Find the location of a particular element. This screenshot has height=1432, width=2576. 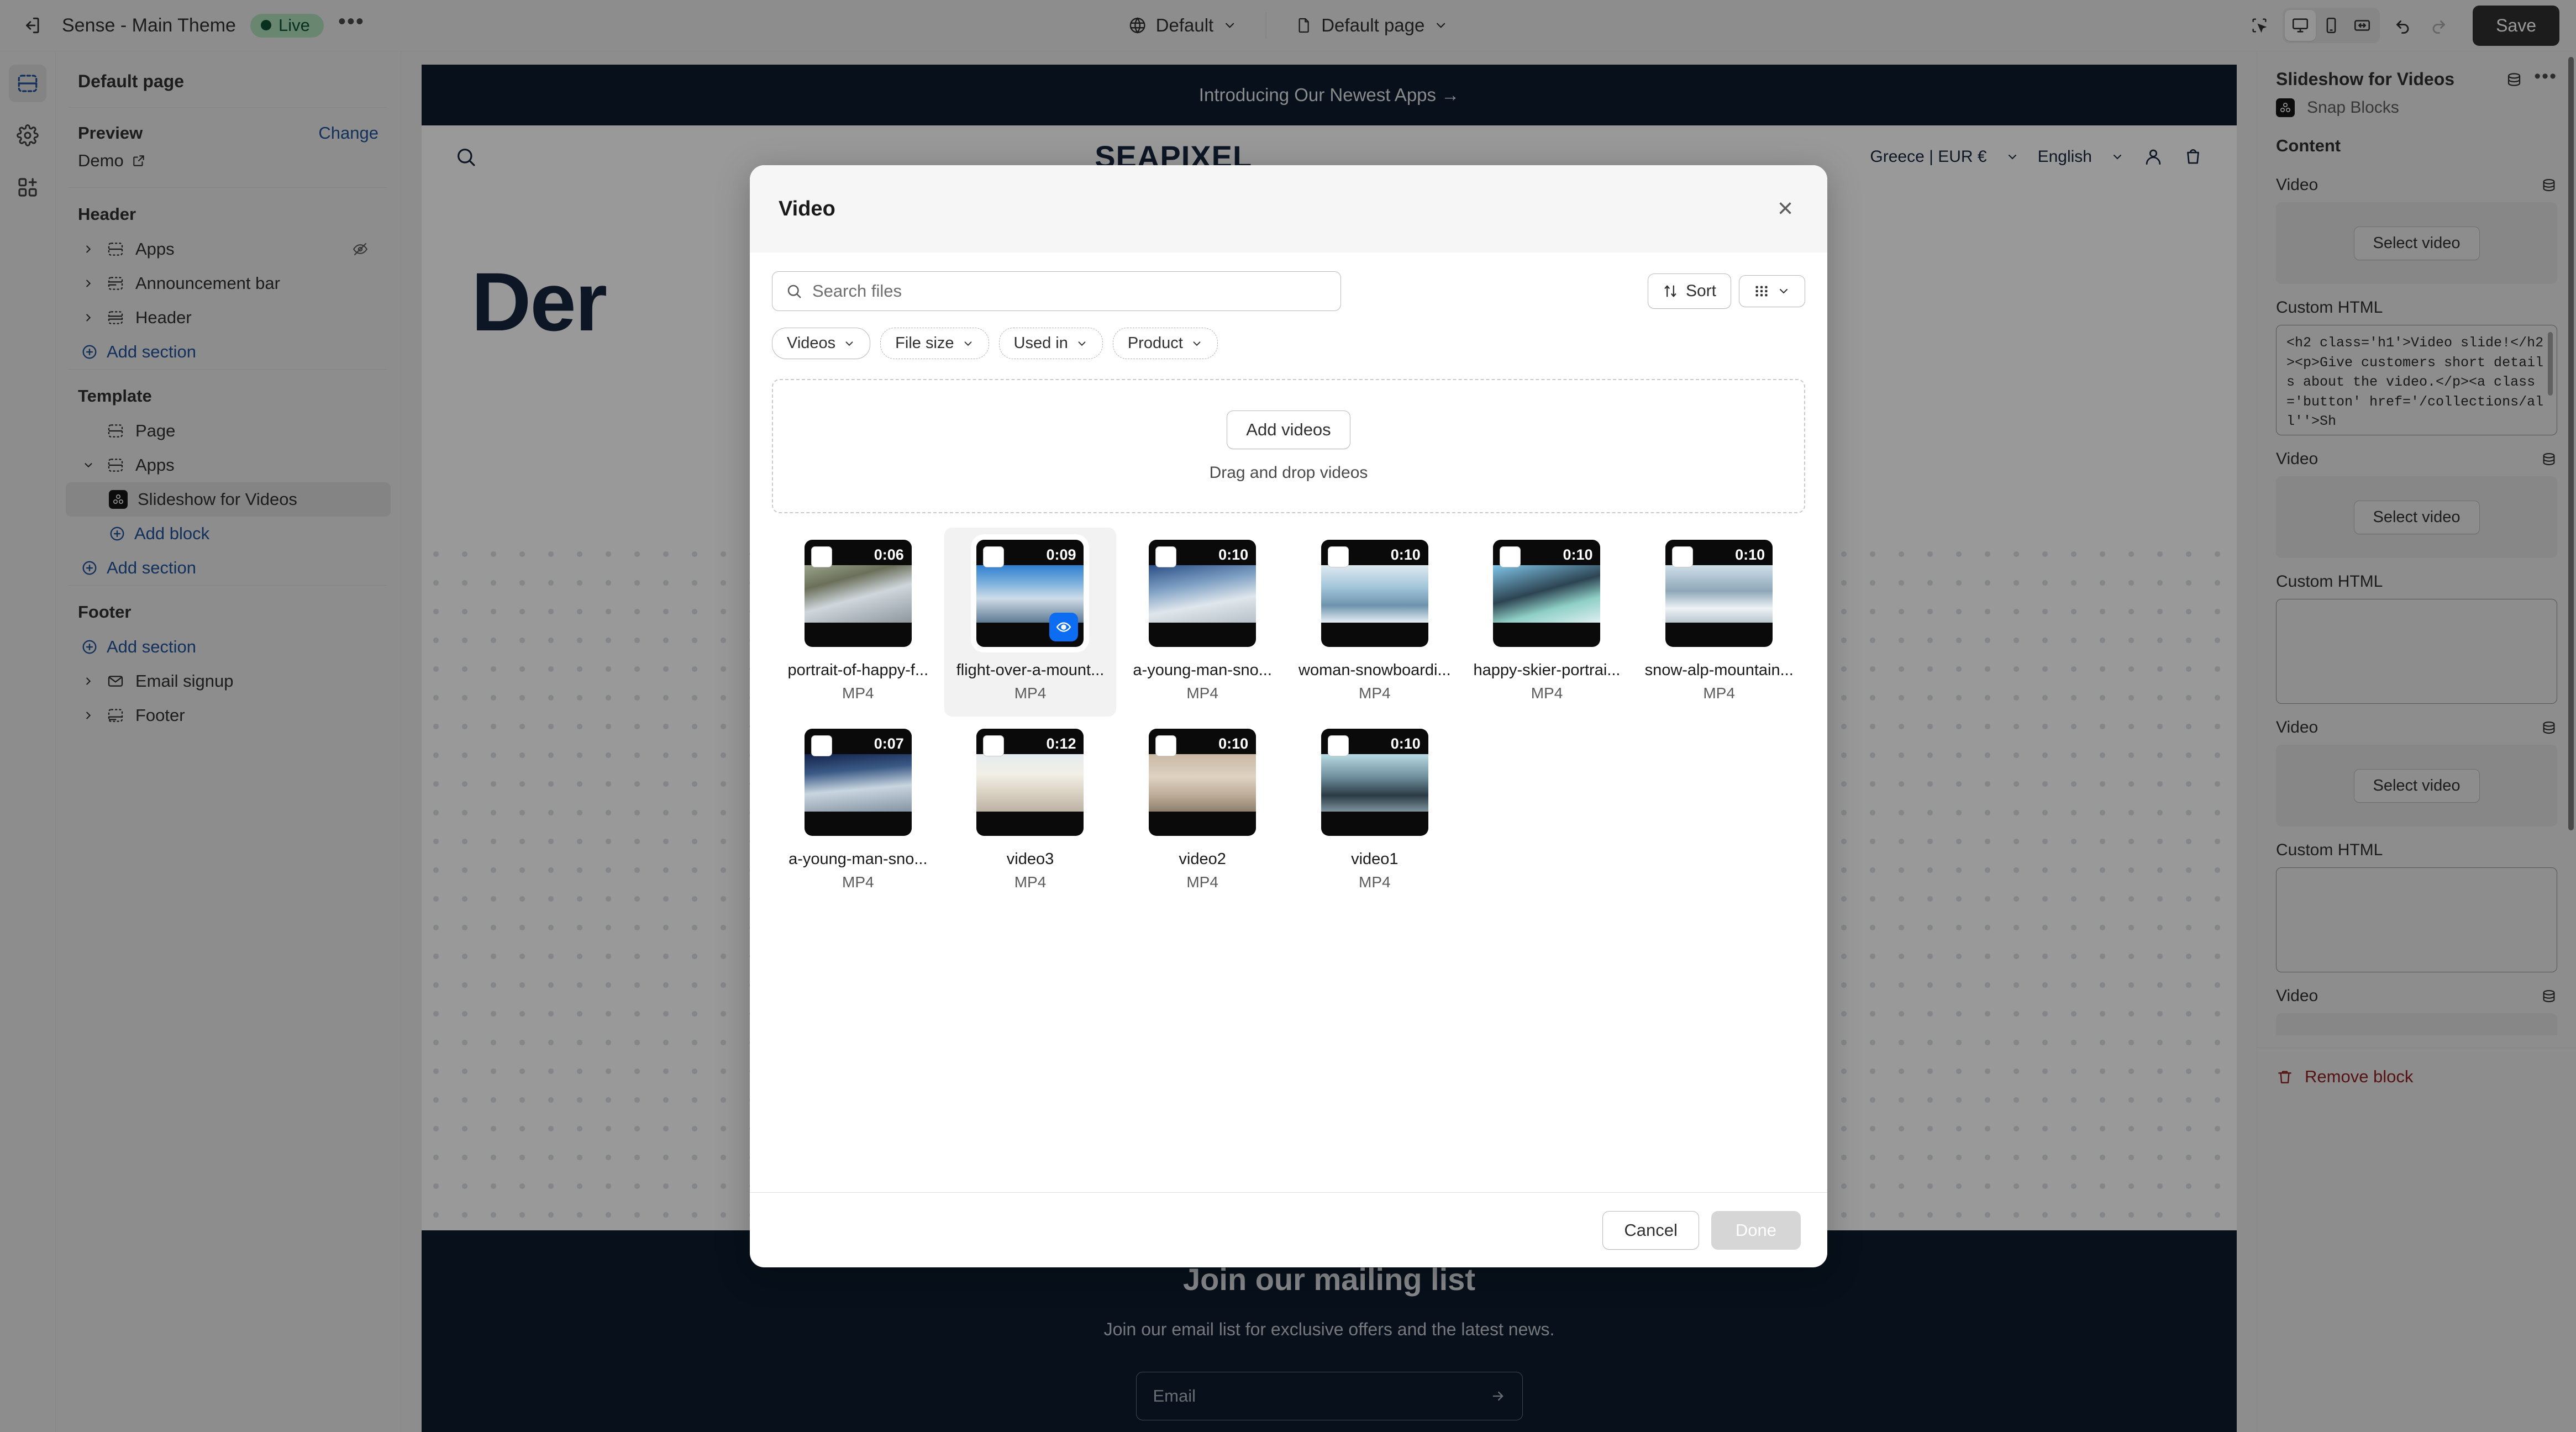

sort-icon is located at coordinates (1670, 291).